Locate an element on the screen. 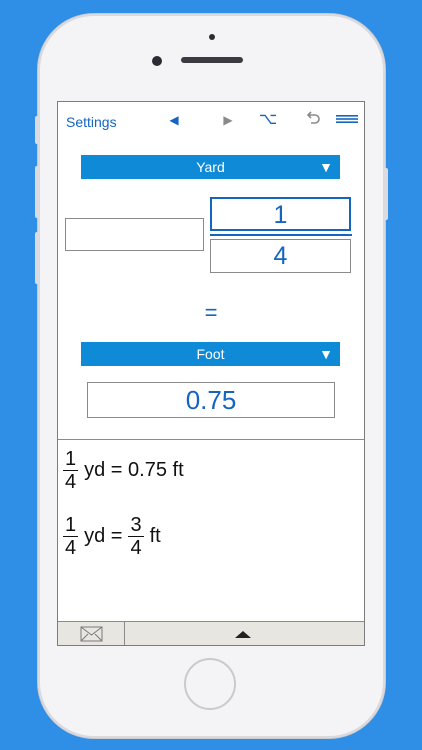 The height and width of the screenshot is (750, 422). result-middle-text: yd = is located at coordinates (103, 536).